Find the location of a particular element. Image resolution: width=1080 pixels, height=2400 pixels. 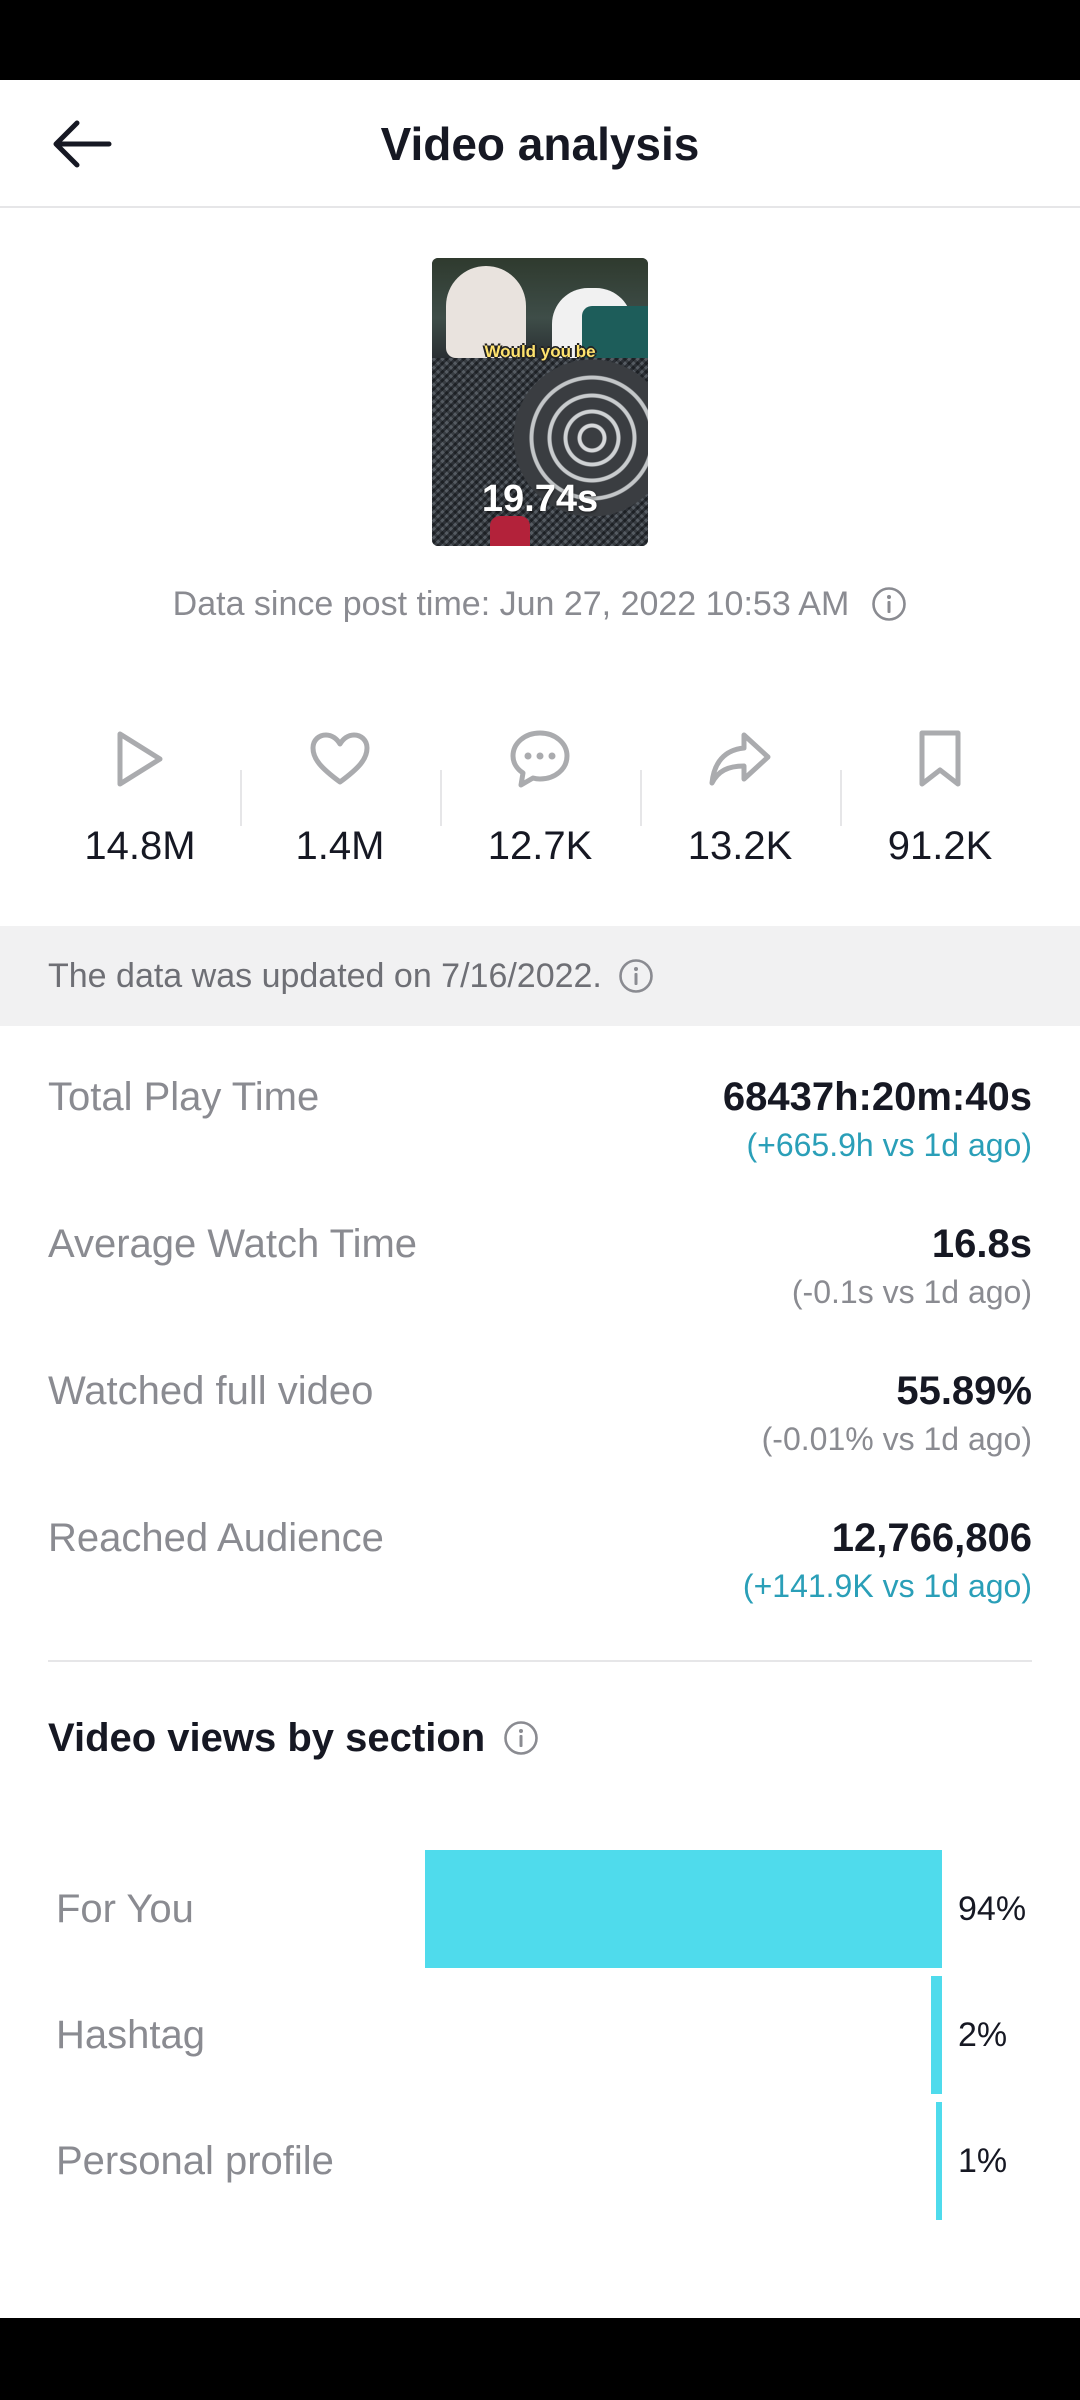

bar-row: For You 94% is located at coordinates (540, 1909).